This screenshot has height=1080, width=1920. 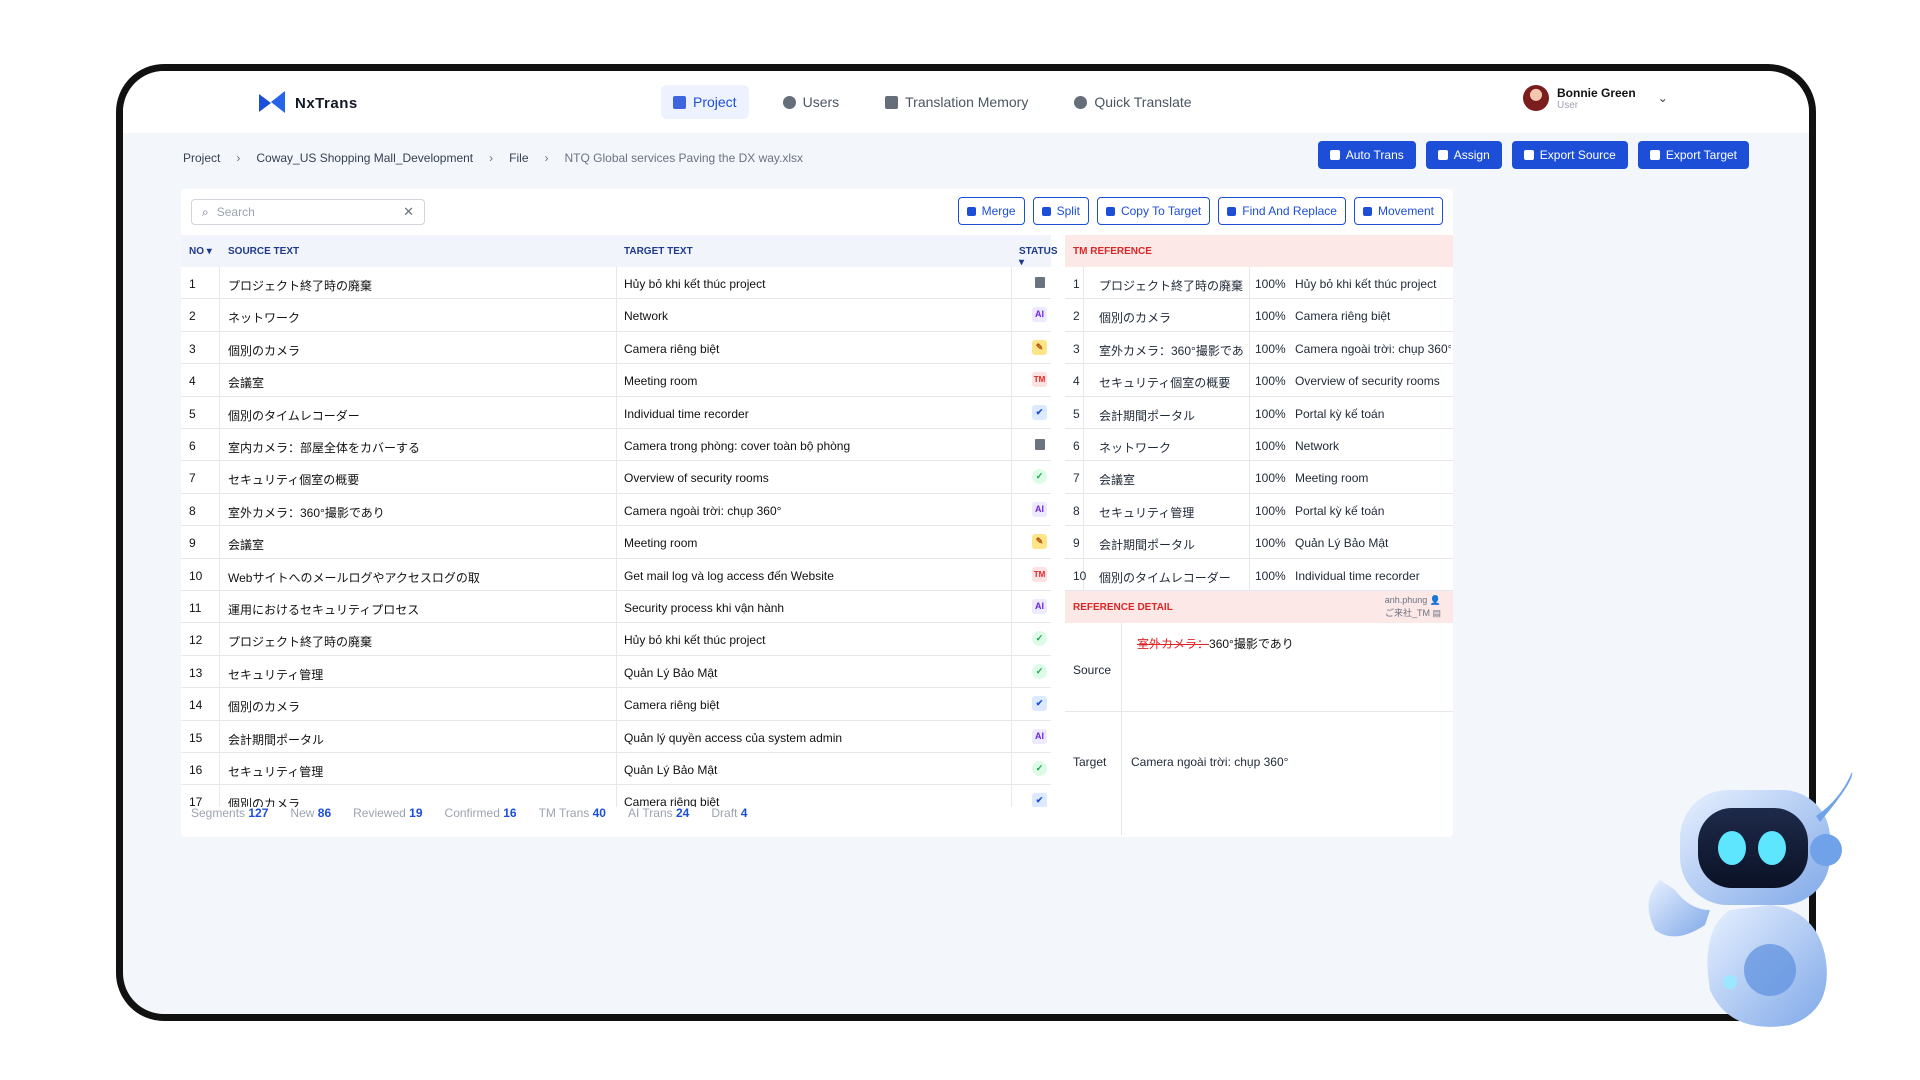 What do you see at coordinates (616, 769) in the screenshot?
I see `table-row: 16 セキュリティ管理 Quản Lý Bảo Mật ✓` at bounding box center [616, 769].